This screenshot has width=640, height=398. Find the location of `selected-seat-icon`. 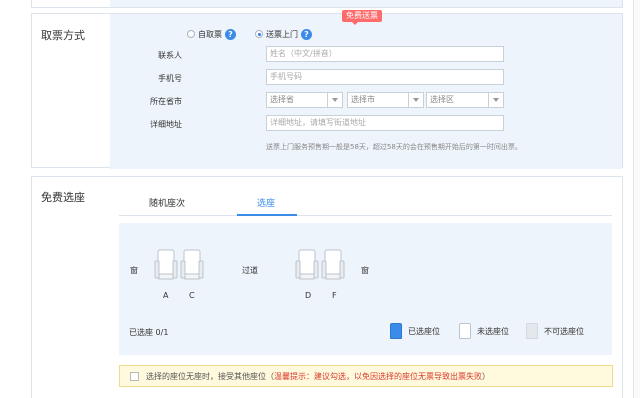

selected-seat-icon is located at coordinates (396, 331).